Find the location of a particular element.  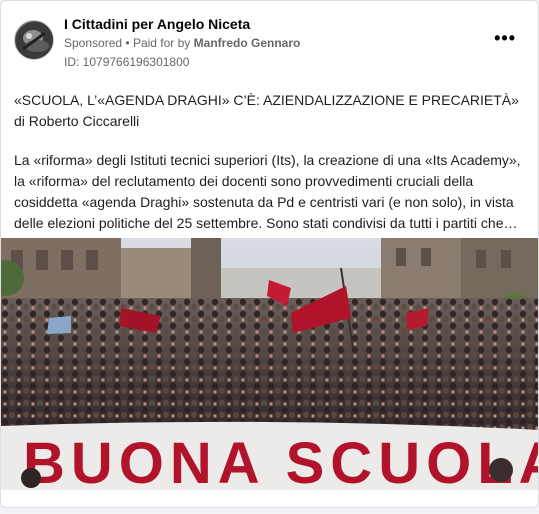

payer-name: Manfredo Gennaro is located at coordinates (247, 43).